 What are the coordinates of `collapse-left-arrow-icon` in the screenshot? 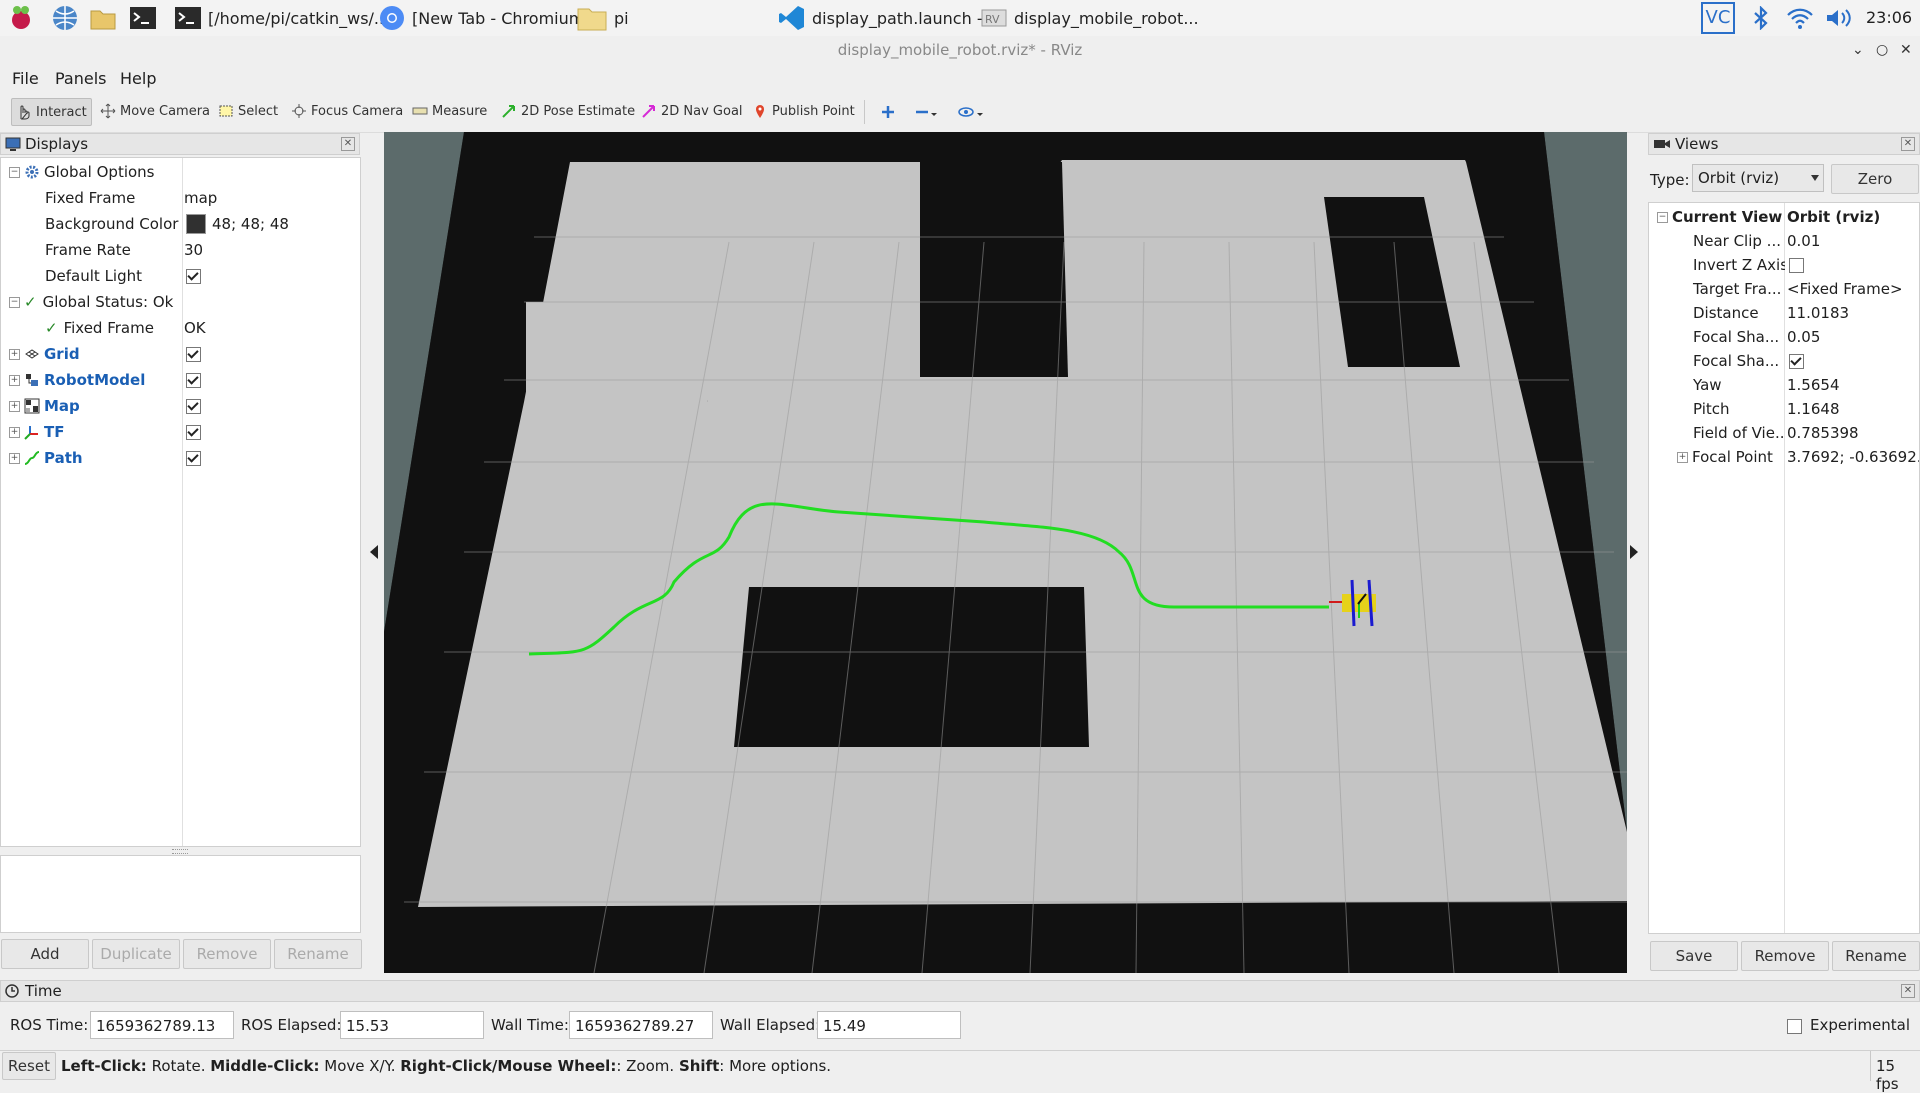 It's located at (374, 552).